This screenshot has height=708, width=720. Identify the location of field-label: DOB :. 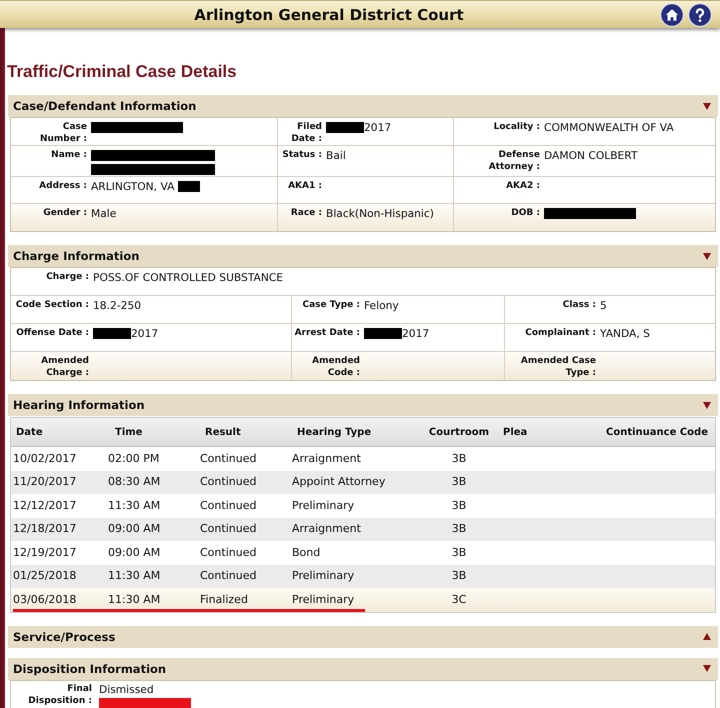
(525, 213).